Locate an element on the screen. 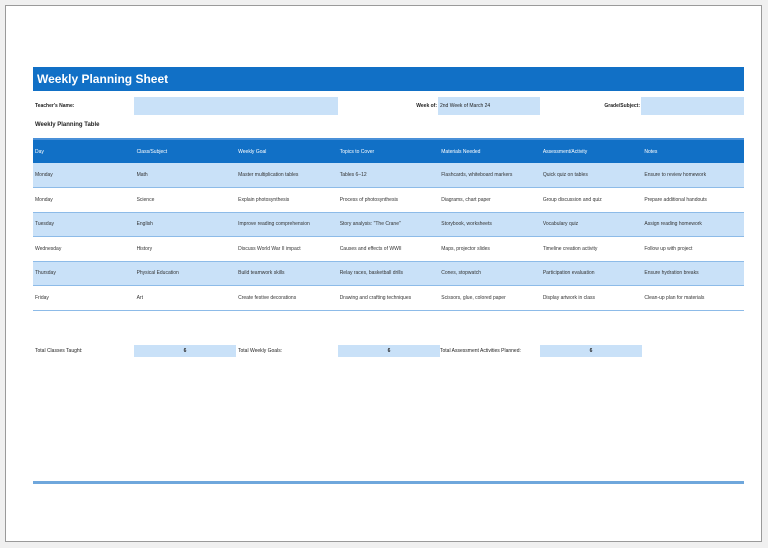  table-cell: Wednesday is located at coordinates (84, 249).